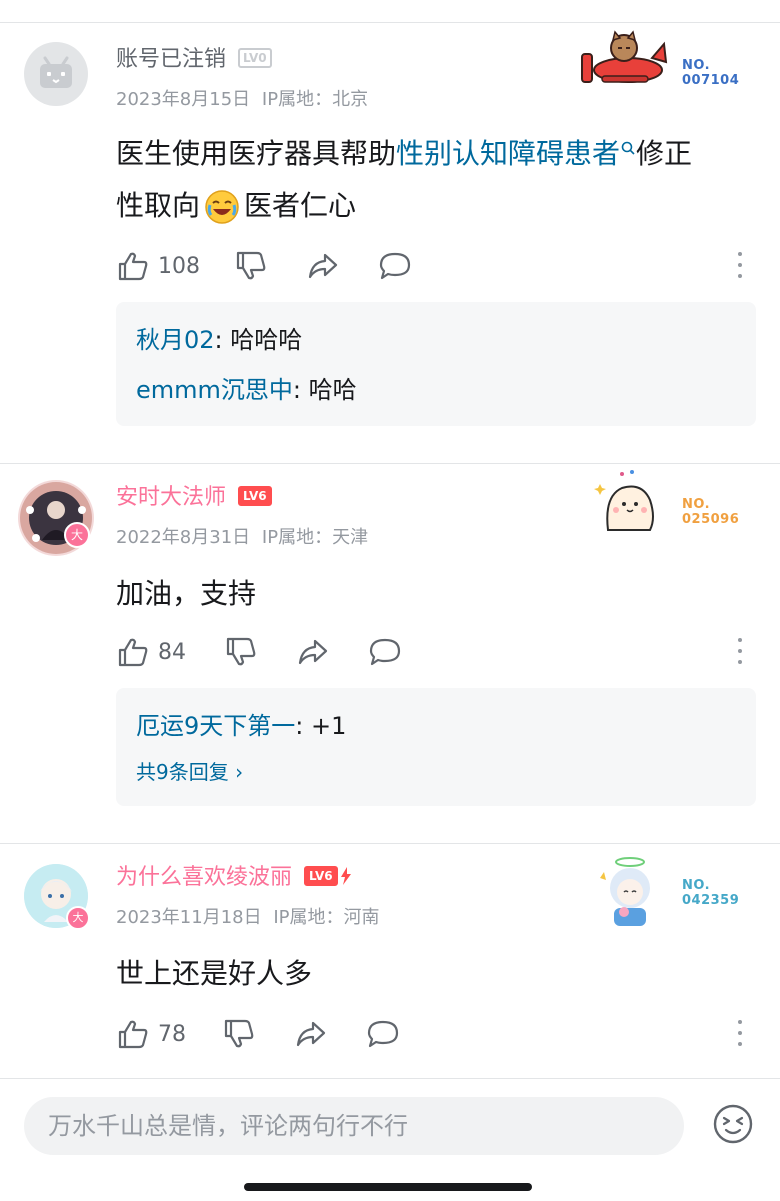 This screenshot has height=1201, width=780. What do you see at coordinates (390, 22) in the screenshot?
I see `top-divider` at bounding box center [390, 22].